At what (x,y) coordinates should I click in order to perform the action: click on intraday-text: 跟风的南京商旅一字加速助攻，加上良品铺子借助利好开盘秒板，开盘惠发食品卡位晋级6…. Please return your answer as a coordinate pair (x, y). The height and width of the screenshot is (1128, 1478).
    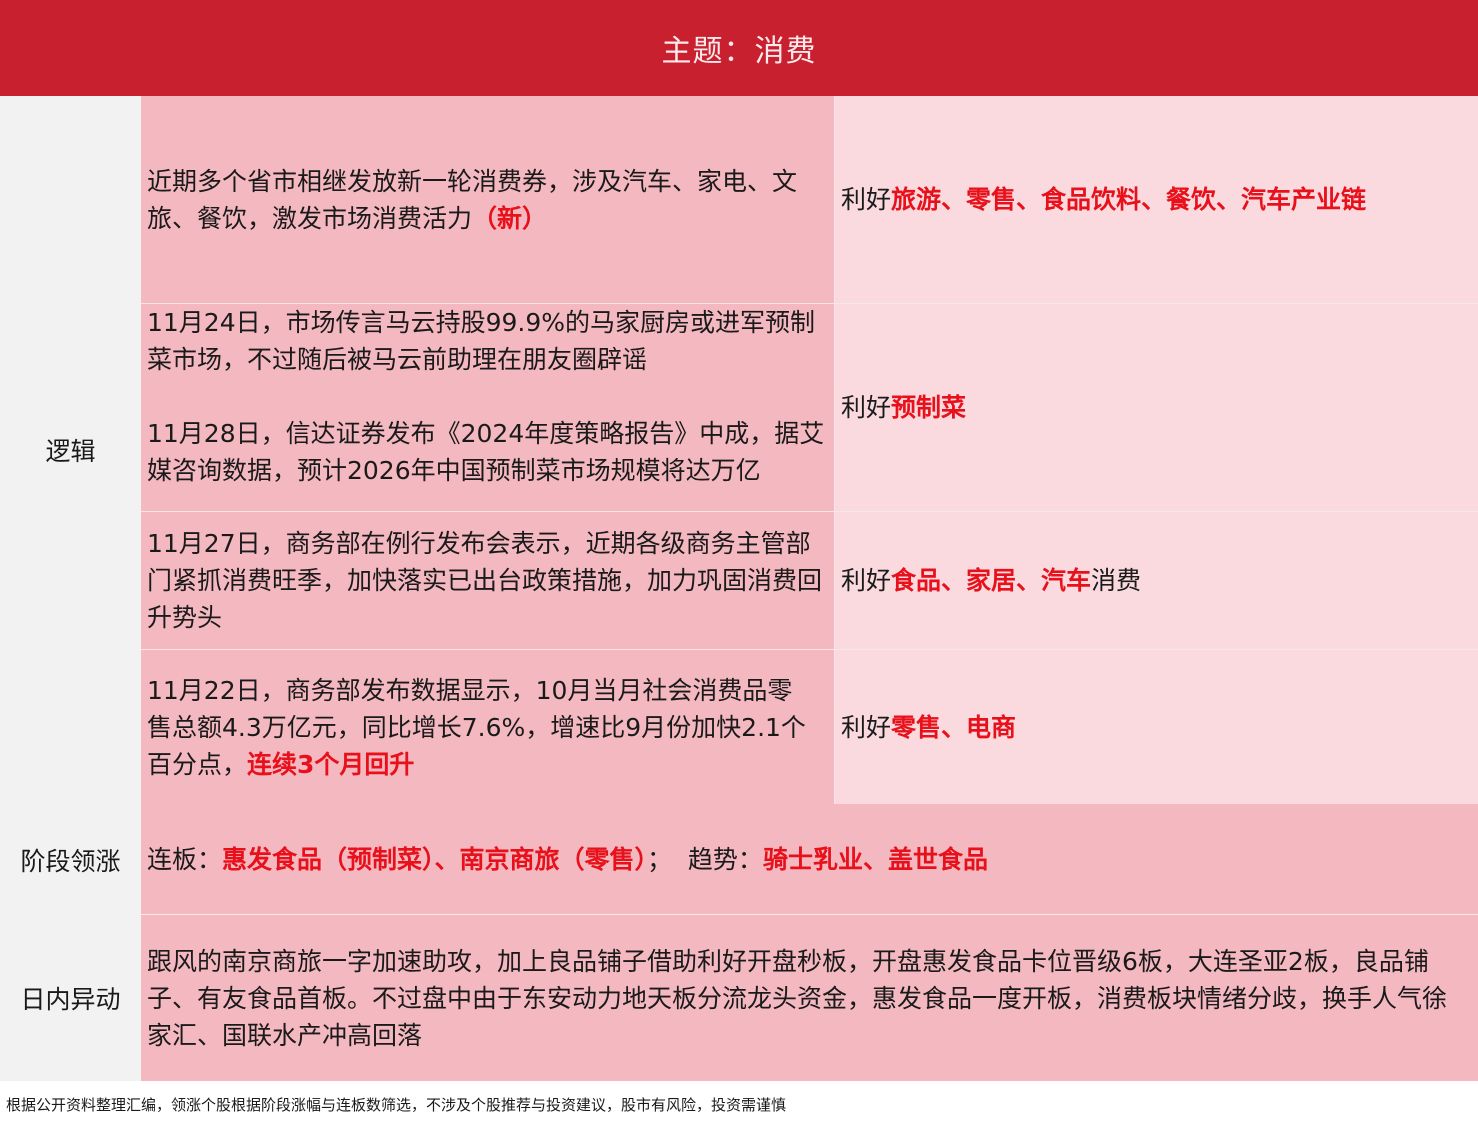
    Looking at the image, I should click on (797, 998).